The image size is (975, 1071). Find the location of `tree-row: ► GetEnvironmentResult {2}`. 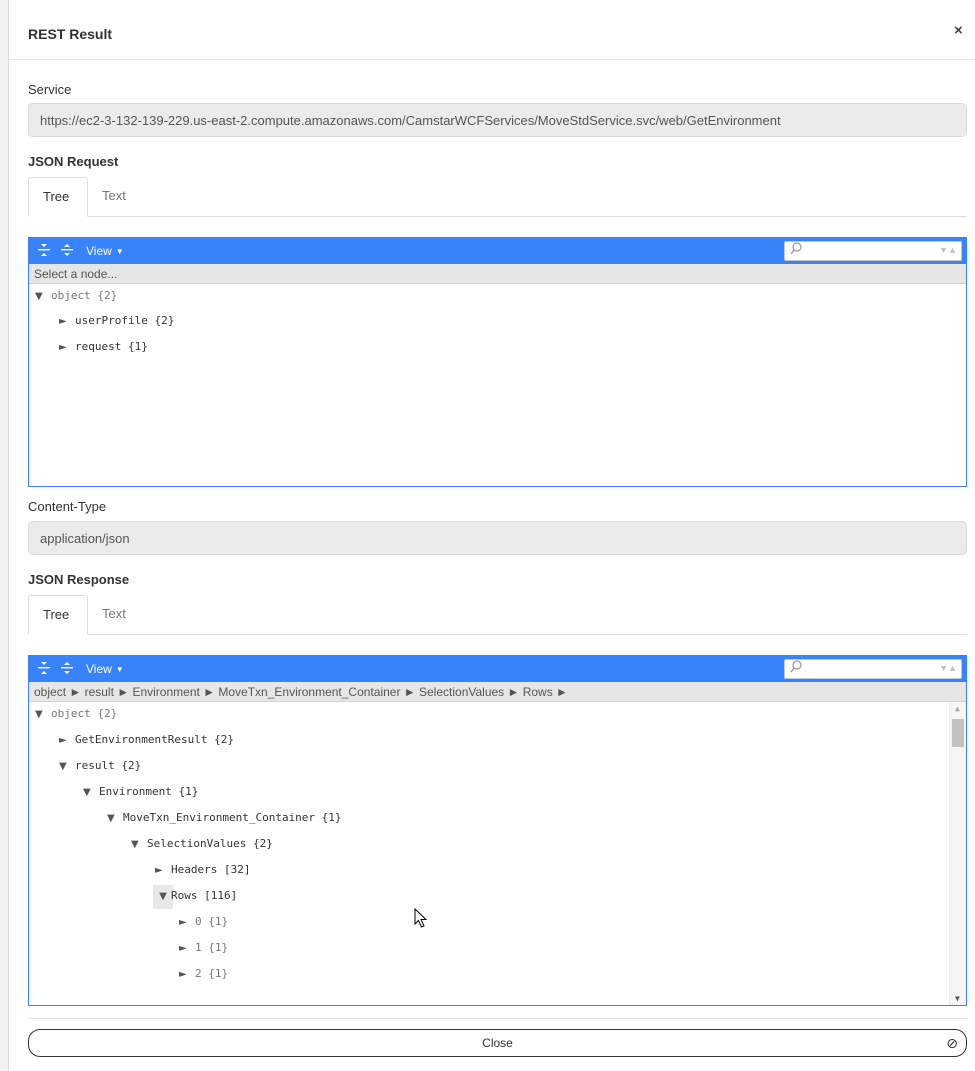

tree-row: ► GetEnvironmentResult {2} is located at coordinates (146, 740).